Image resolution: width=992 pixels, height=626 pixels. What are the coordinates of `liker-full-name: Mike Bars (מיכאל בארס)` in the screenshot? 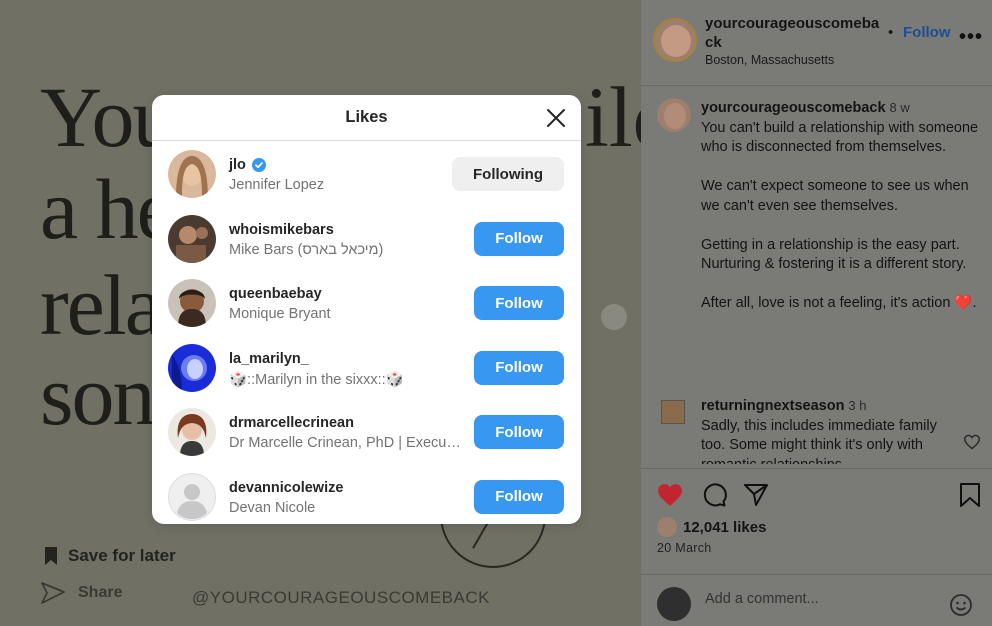 It's located at (306, 249).